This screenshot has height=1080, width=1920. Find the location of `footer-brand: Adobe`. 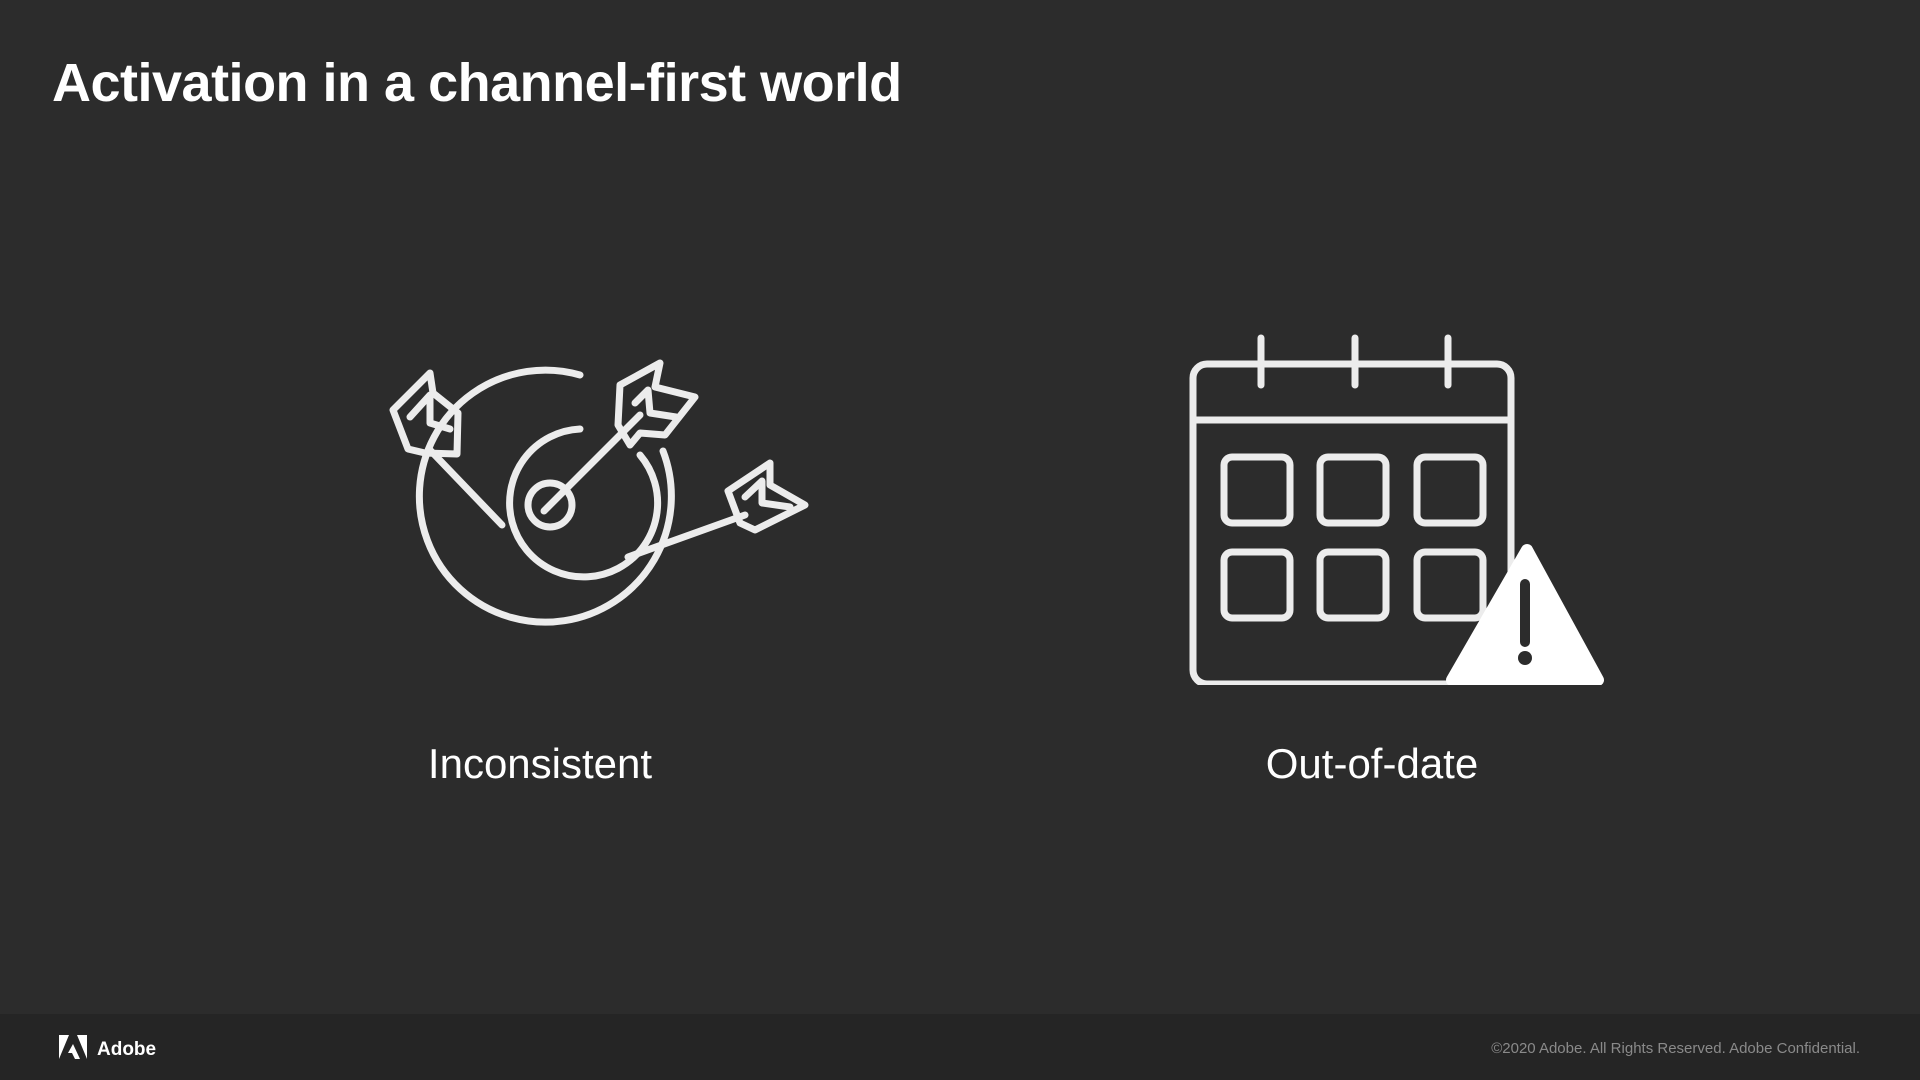

footer-brand: Adobe is located at coordinates (107, 1049).